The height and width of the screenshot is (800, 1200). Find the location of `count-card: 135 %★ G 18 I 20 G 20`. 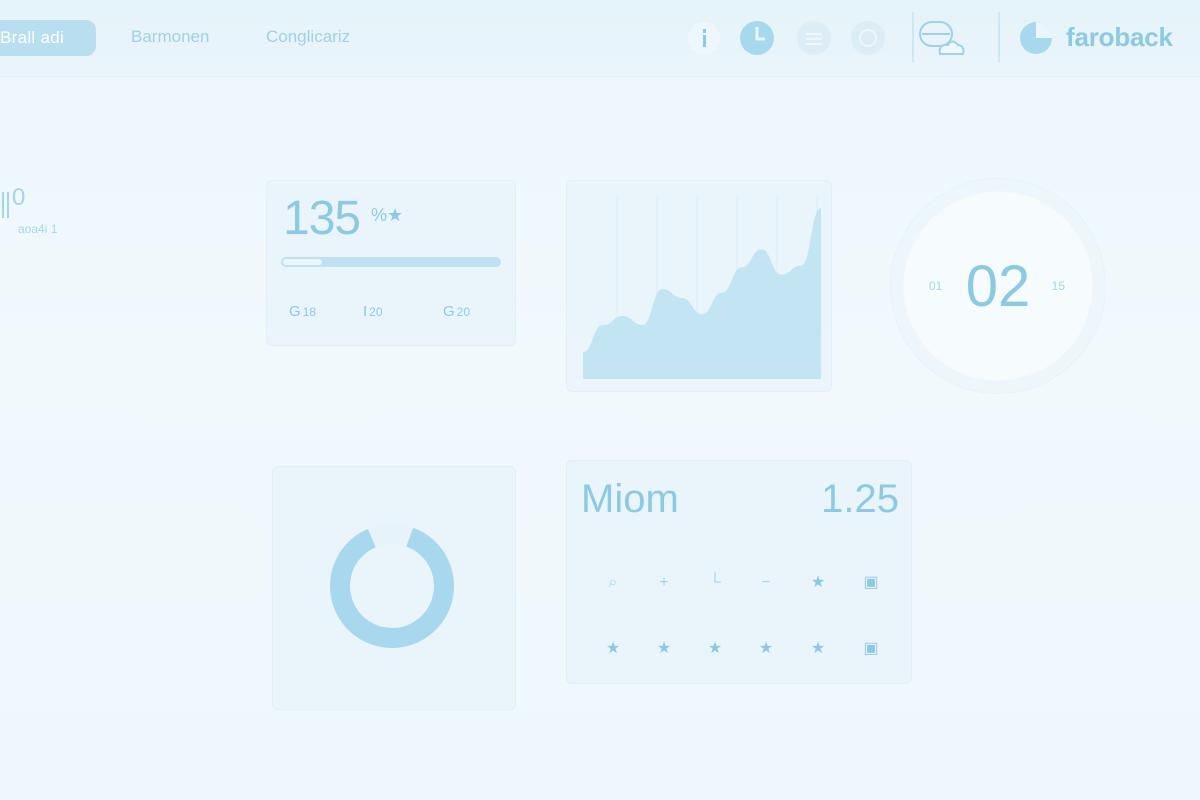

count-card: 135 %★ G 18 I 20 G 20 is located at coordinates (391, 263).